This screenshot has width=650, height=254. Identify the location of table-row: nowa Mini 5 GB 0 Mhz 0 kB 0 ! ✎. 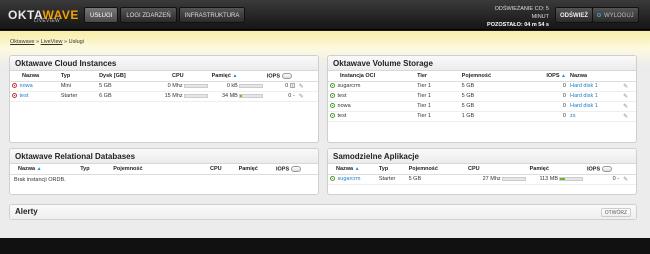
(164, 86).